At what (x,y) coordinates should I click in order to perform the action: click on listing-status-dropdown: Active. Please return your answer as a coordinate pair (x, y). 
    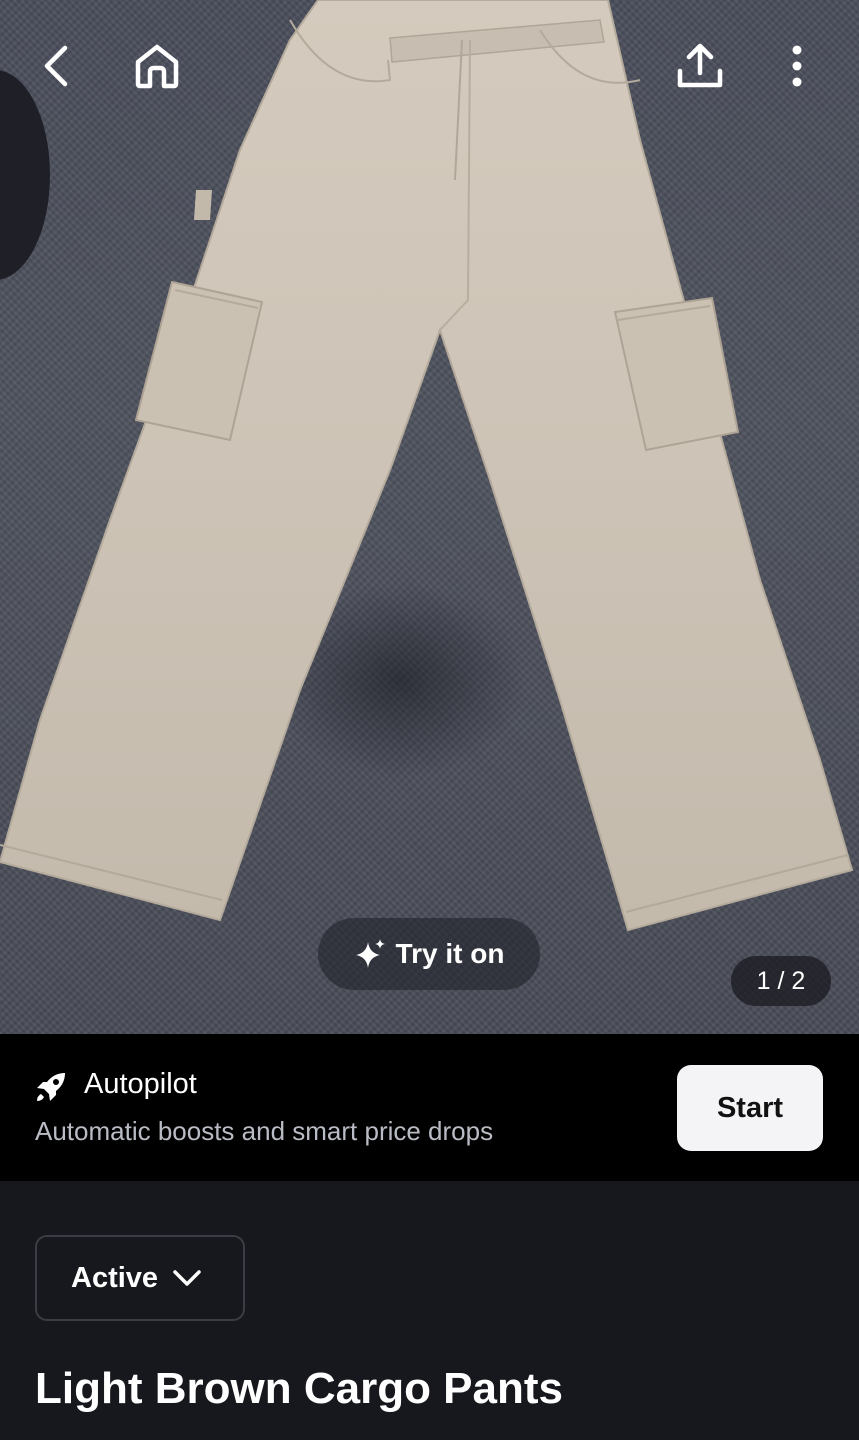
    Looking at the image, I should click on (140, 1278).